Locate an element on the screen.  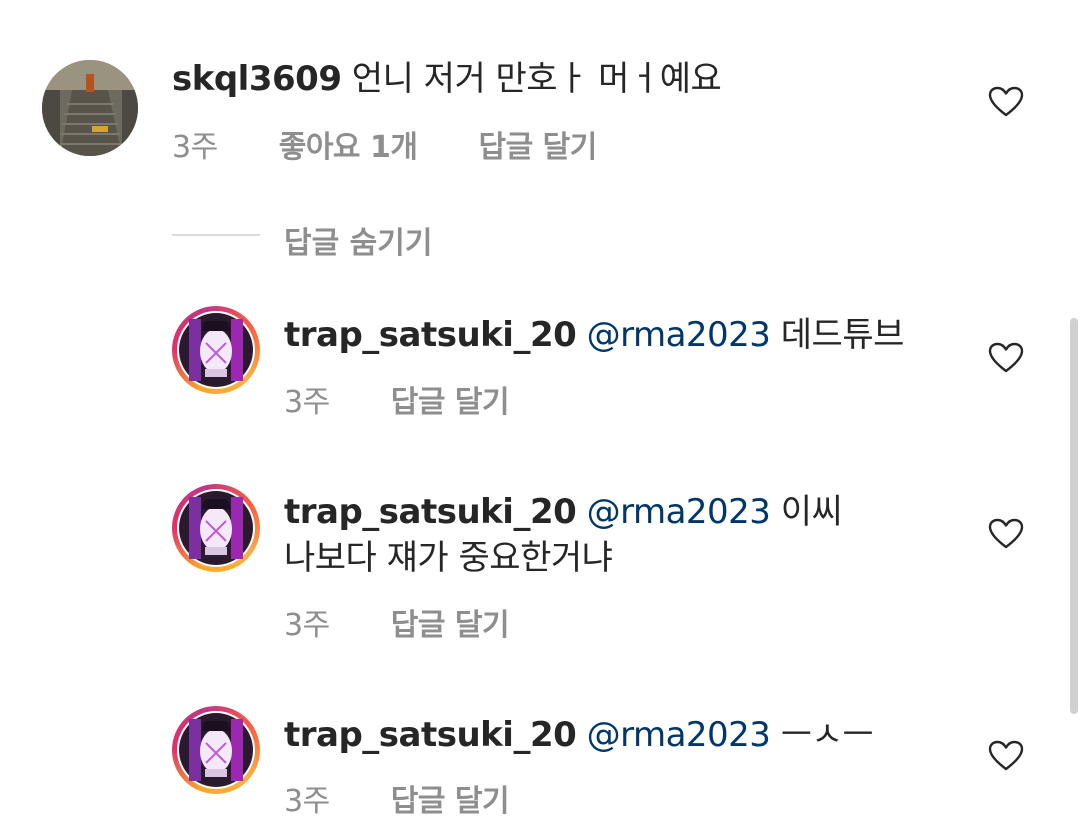
comment-time: 3주 is located at coordinates (195, 147).